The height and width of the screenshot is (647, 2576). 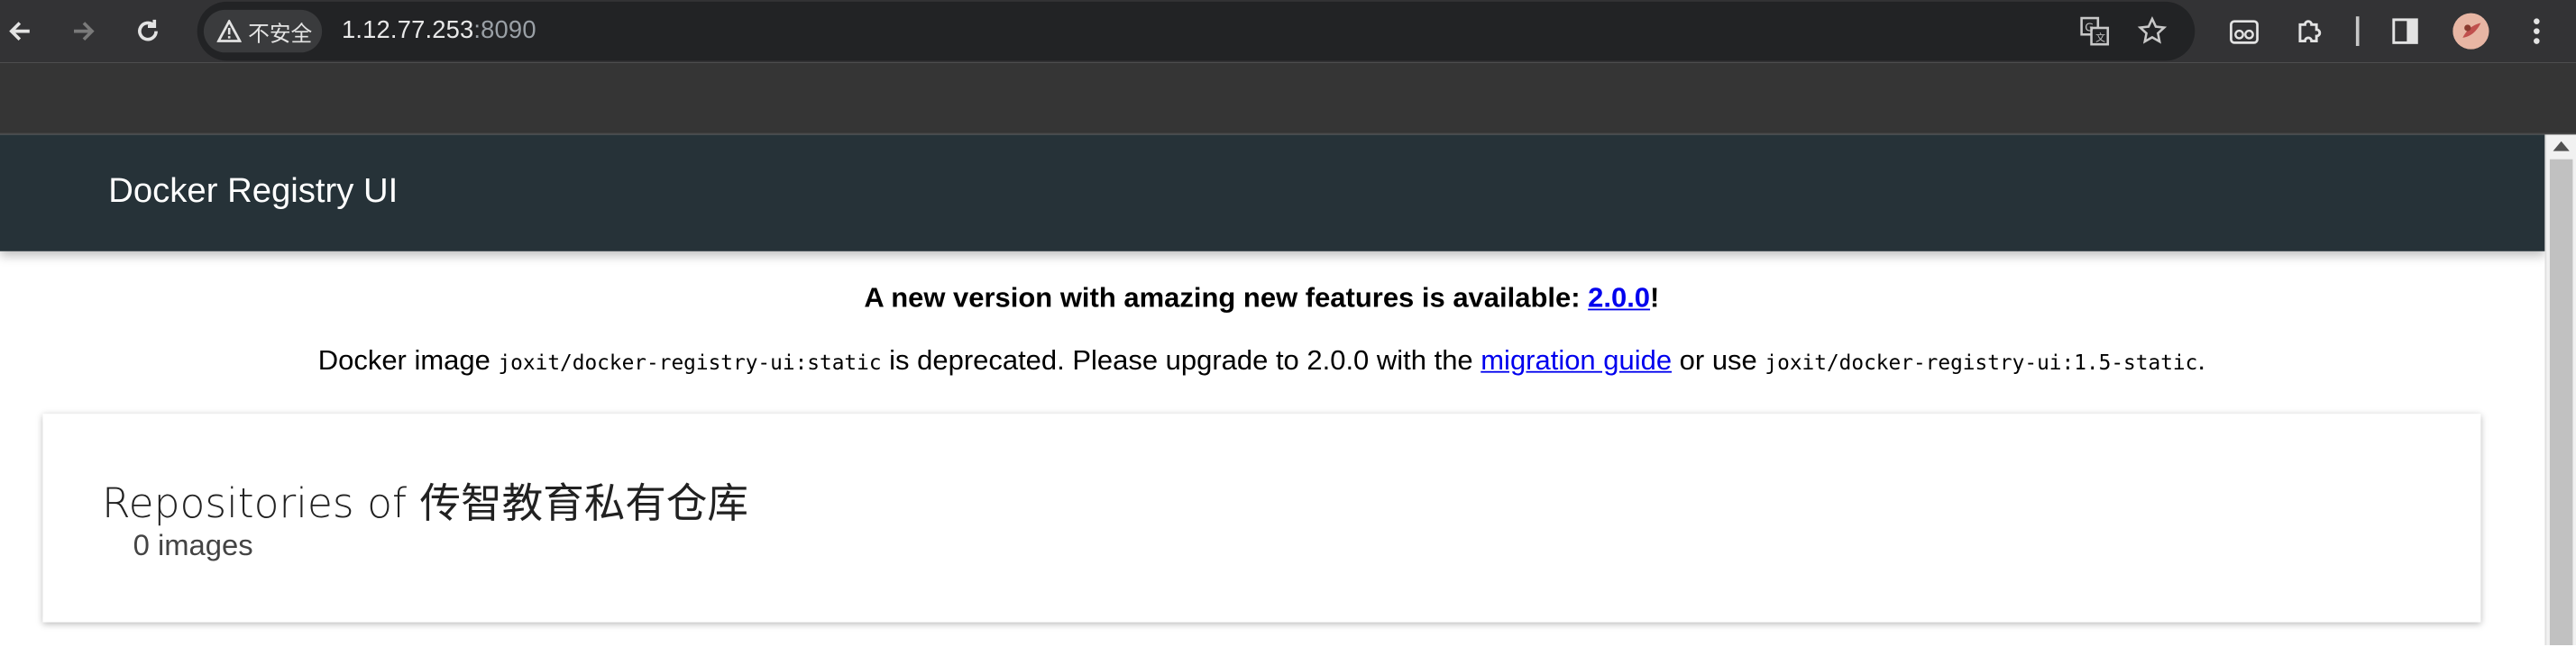 I want to click on bookmarks-bar, so click(x=1288, y=98).